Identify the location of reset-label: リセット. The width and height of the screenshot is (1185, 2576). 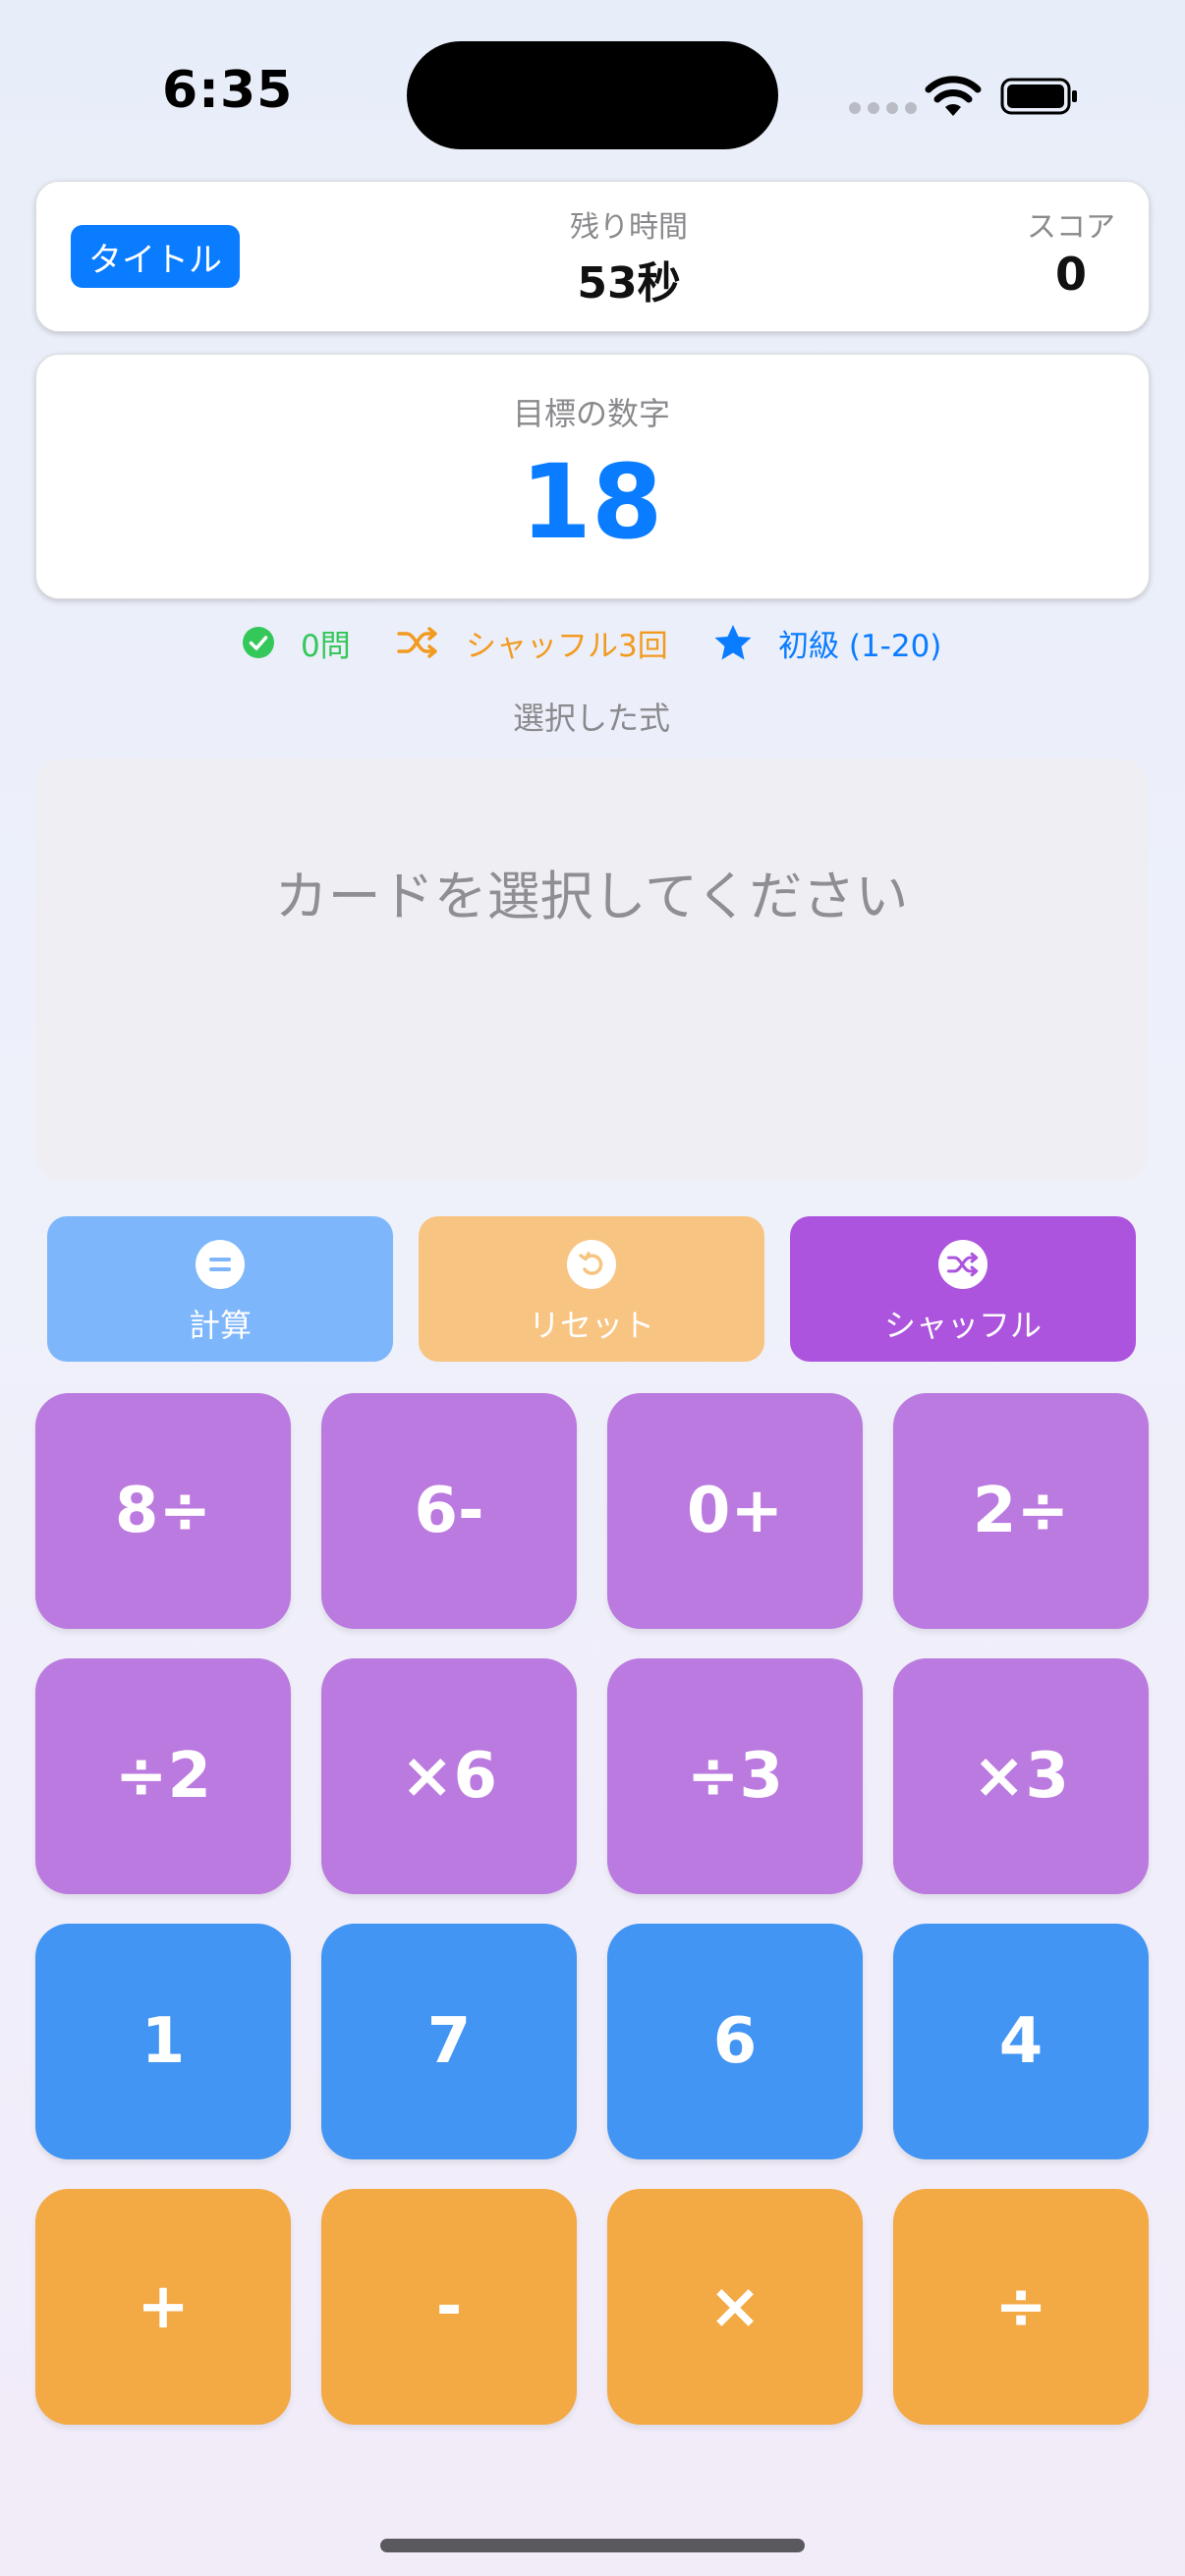
(591, 1325).